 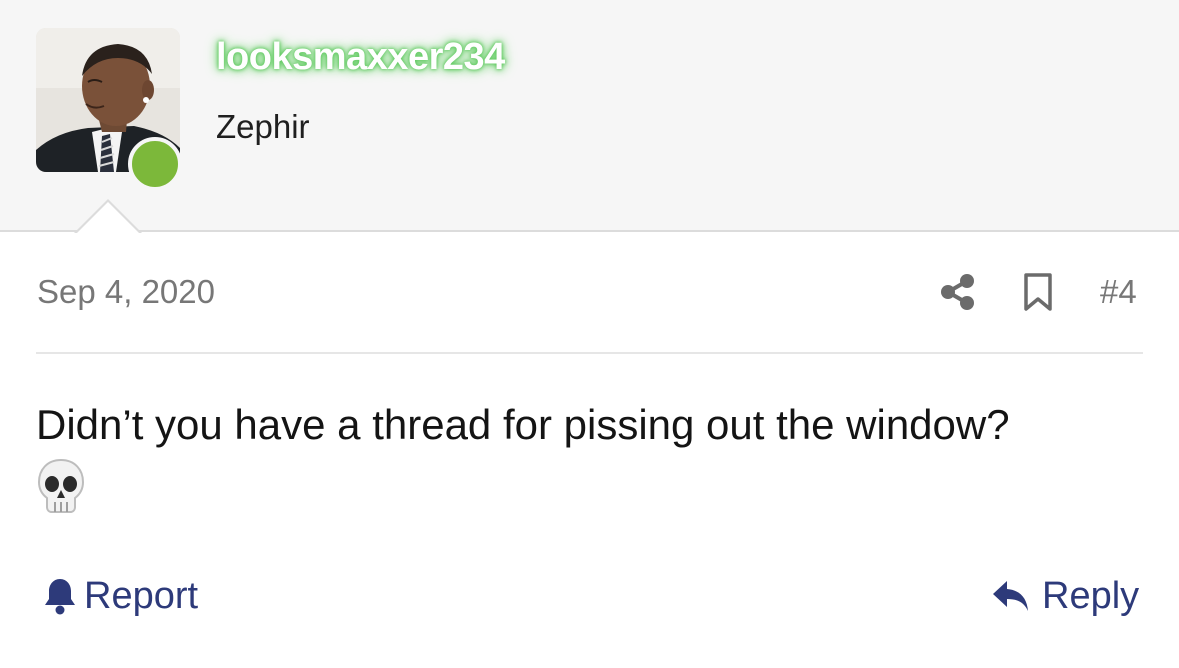 What do you see at coordinates (141, 595) in the screenshot?
I see `report-label: Report` at bounding box center [141, 595].